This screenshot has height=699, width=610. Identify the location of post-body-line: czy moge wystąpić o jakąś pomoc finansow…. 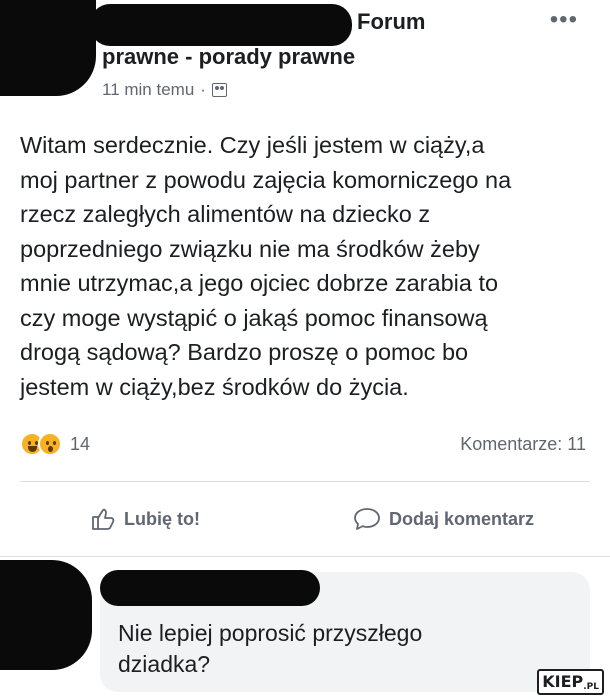
(254, 317).